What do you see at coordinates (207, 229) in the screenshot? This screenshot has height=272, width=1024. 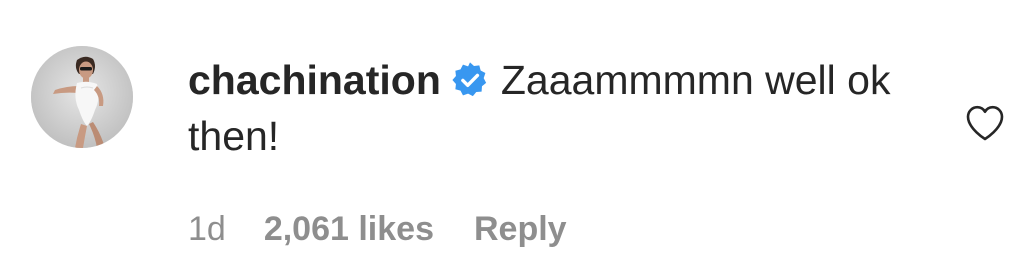 I see `comment-age: 1d` at bounding box center [207, 229].